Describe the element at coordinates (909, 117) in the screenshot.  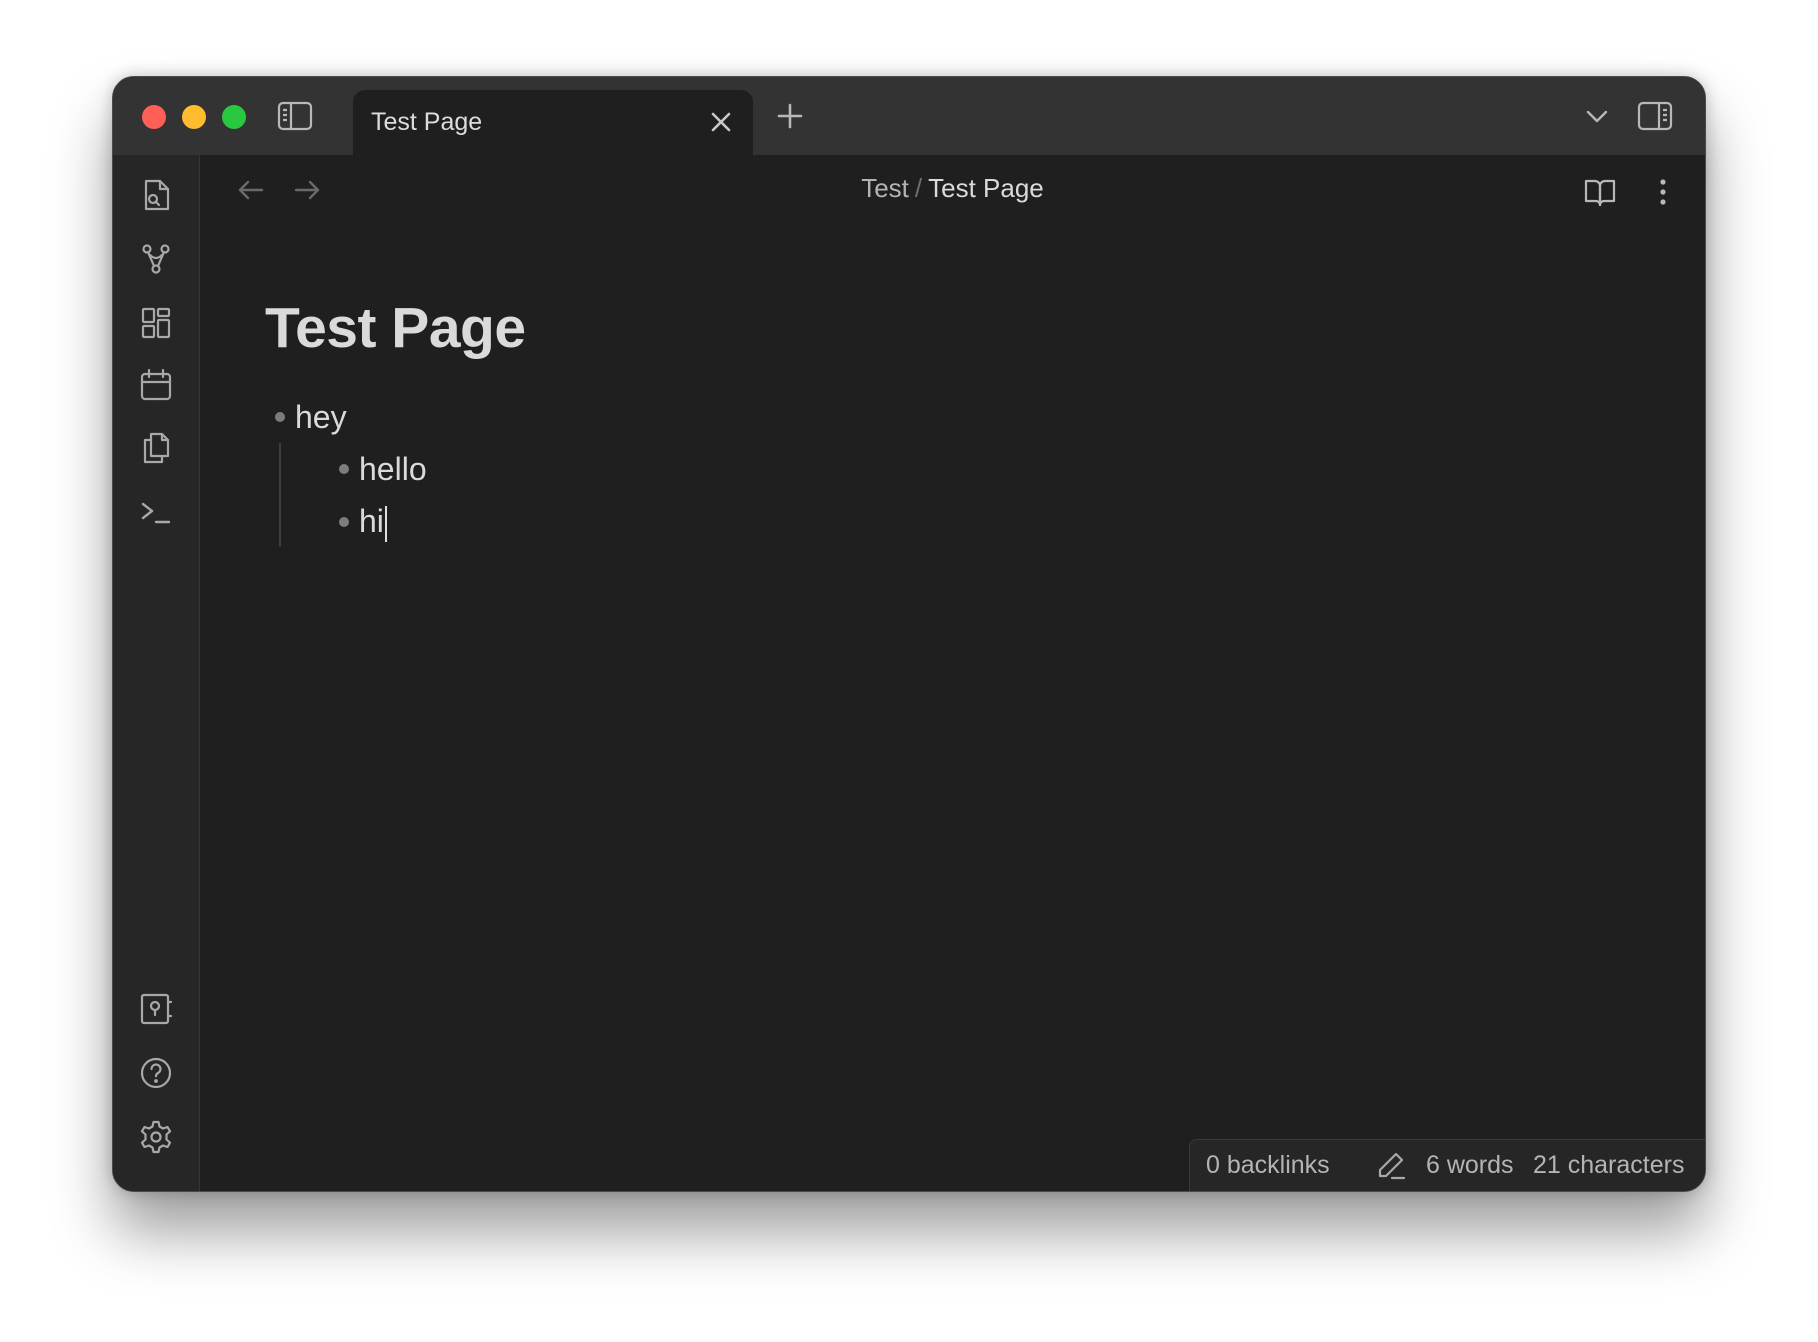
I see `title-bar: Test Page` at that location.